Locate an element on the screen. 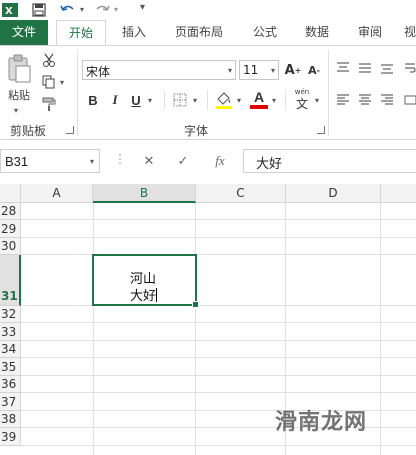 The width and height of the screenshot is (416, 455). tab-home: 开始 is located at coordinates (81, 32).